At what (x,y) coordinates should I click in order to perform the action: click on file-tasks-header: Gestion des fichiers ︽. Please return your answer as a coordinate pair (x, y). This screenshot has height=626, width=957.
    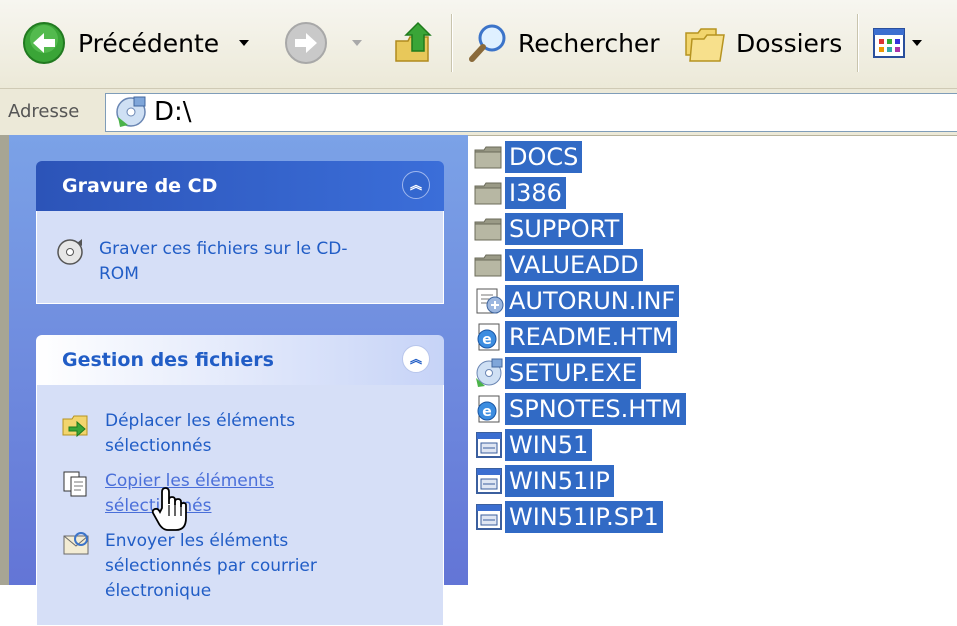
    Looking at the image, I should click on (240, 360).